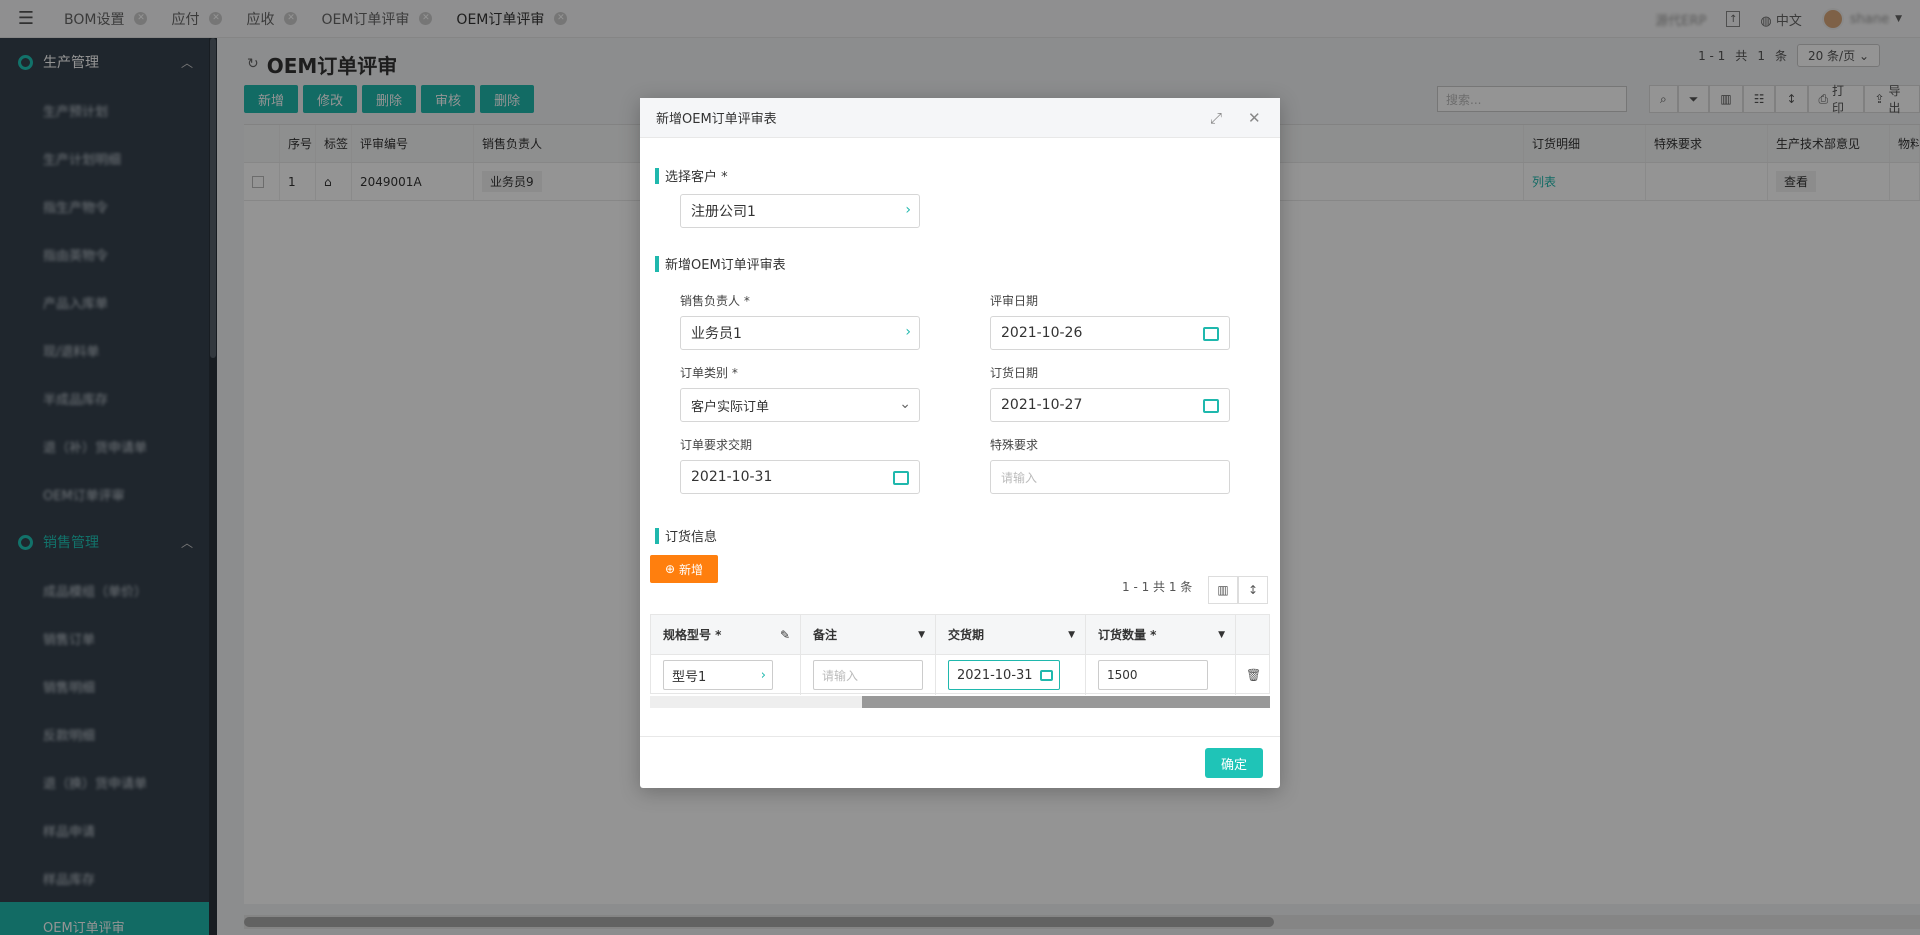 This screenshot has height=935, width=1920. I want to click on scrollbar-thumb, so click(1066, 702).